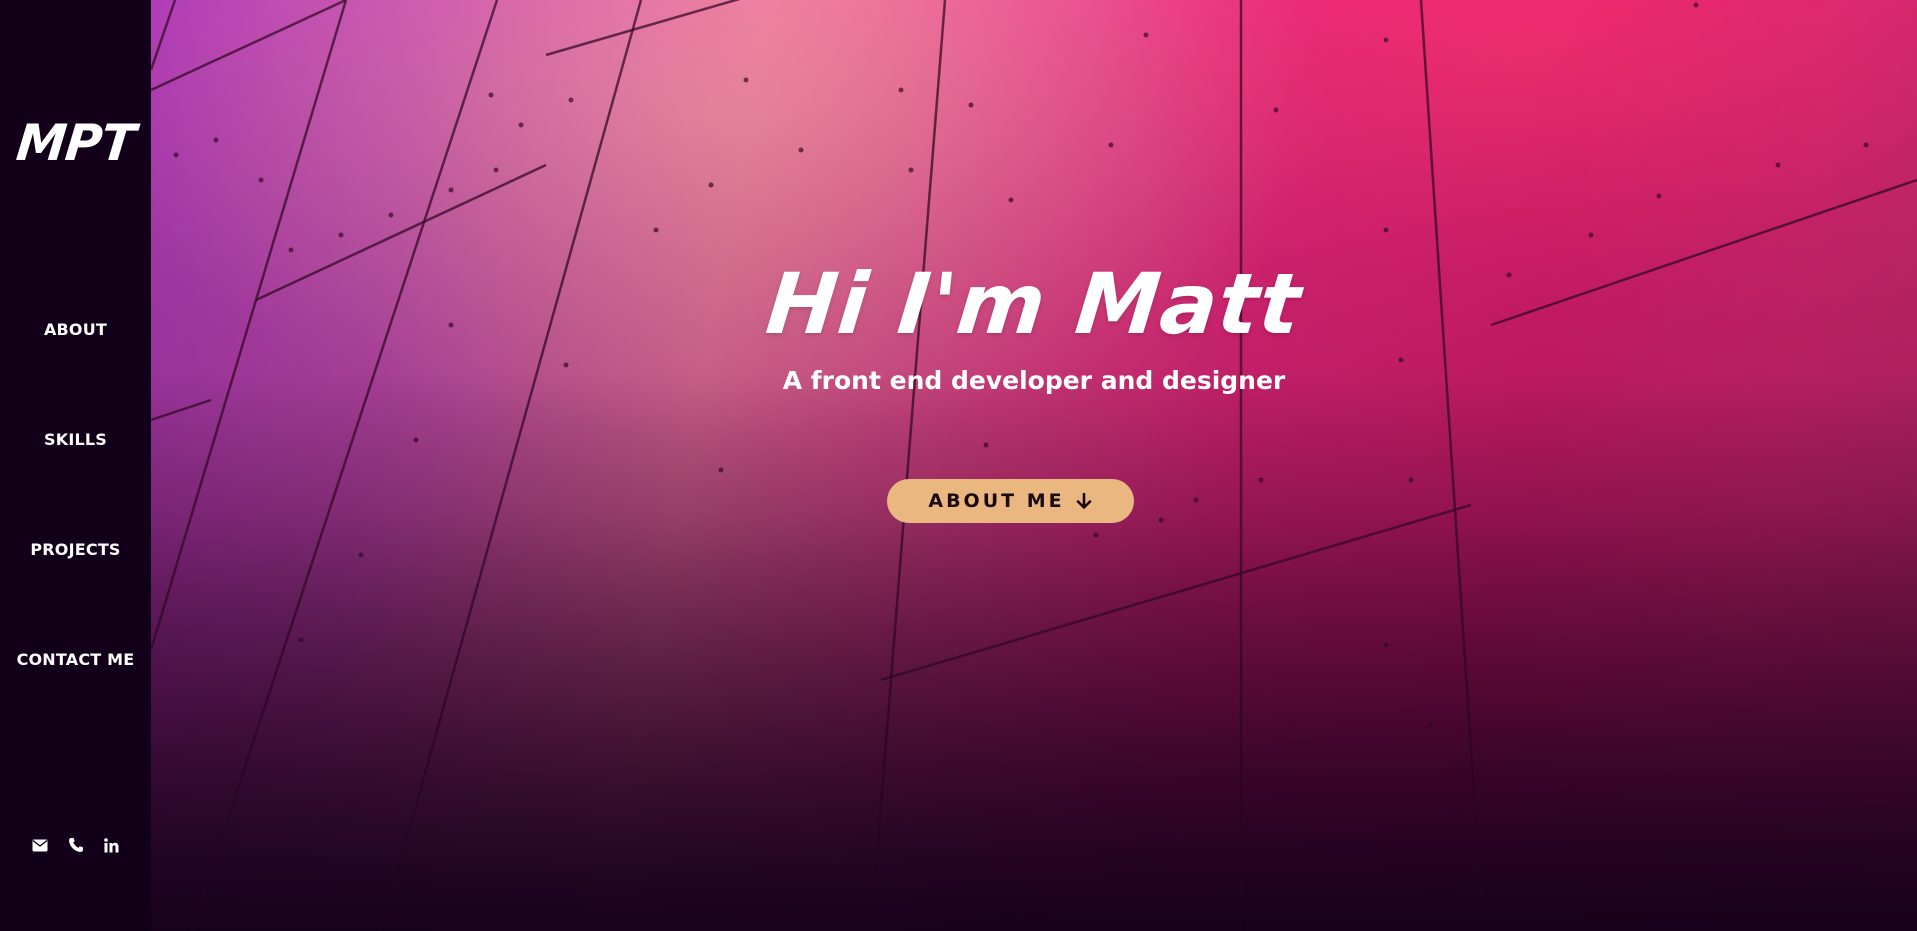  What do you see at coordinates (77, 143) in the screenshot?
I see `site-logo: MPT` at bounding box center [77, 143].